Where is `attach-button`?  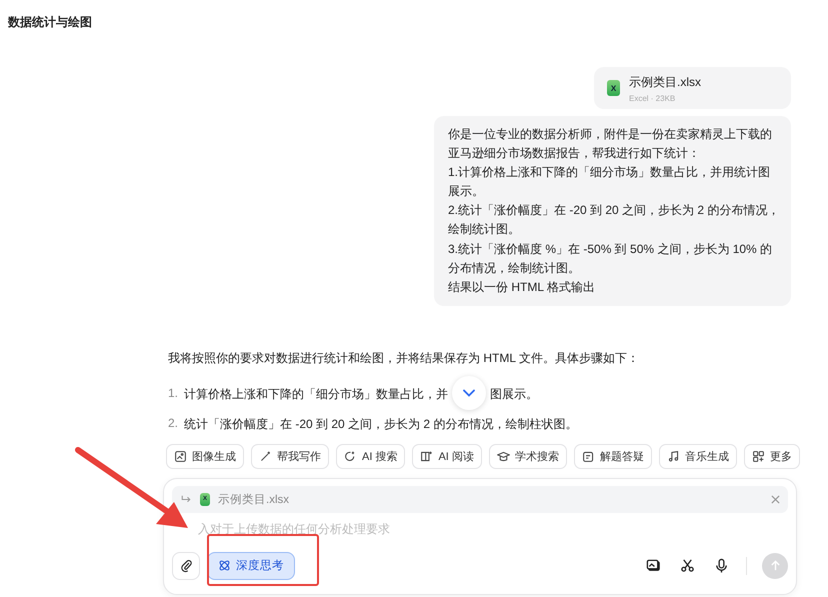 attach-button is located at coordinates (186, 566).